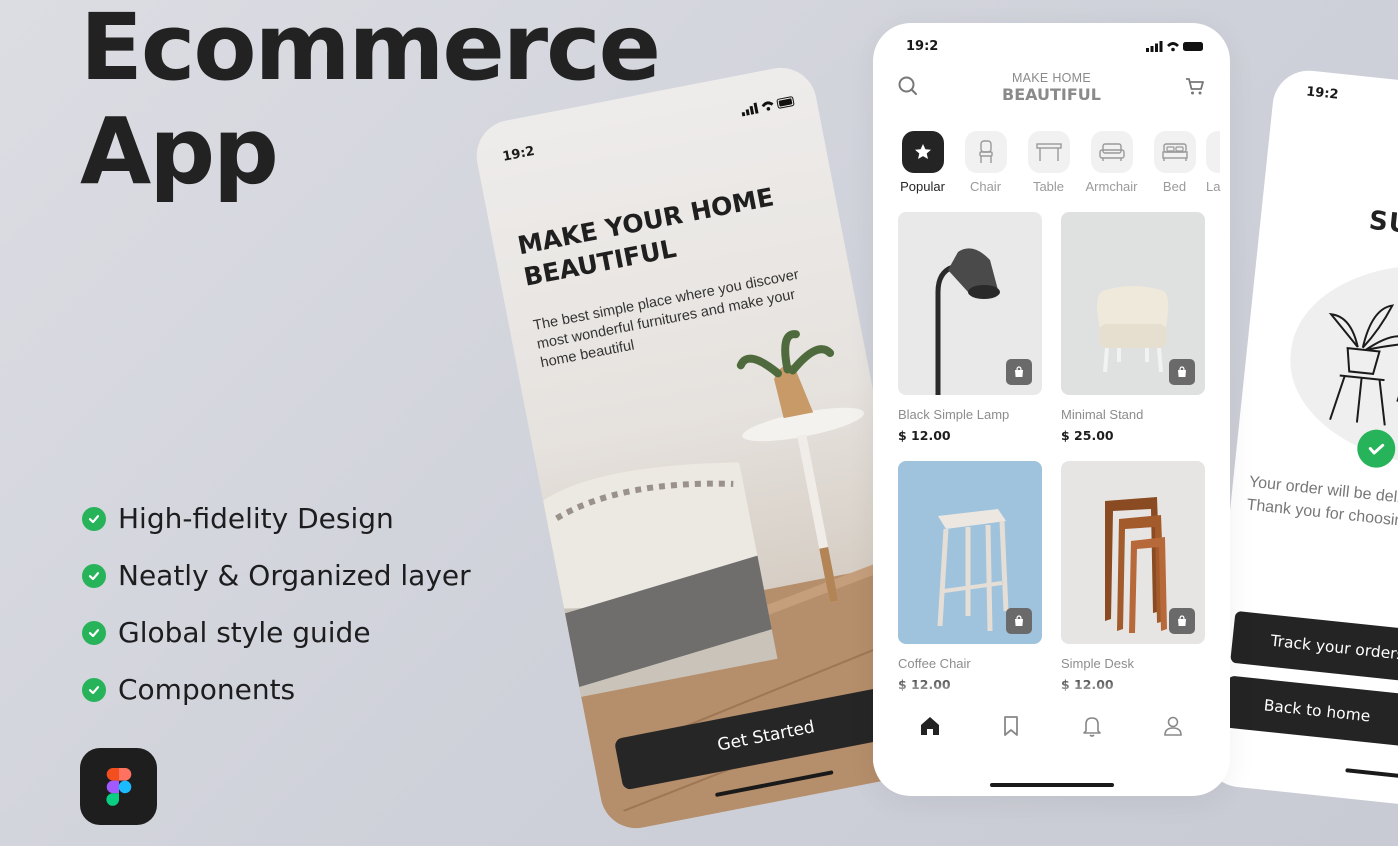  I want to click on bell-icon, so click(1092, 728).